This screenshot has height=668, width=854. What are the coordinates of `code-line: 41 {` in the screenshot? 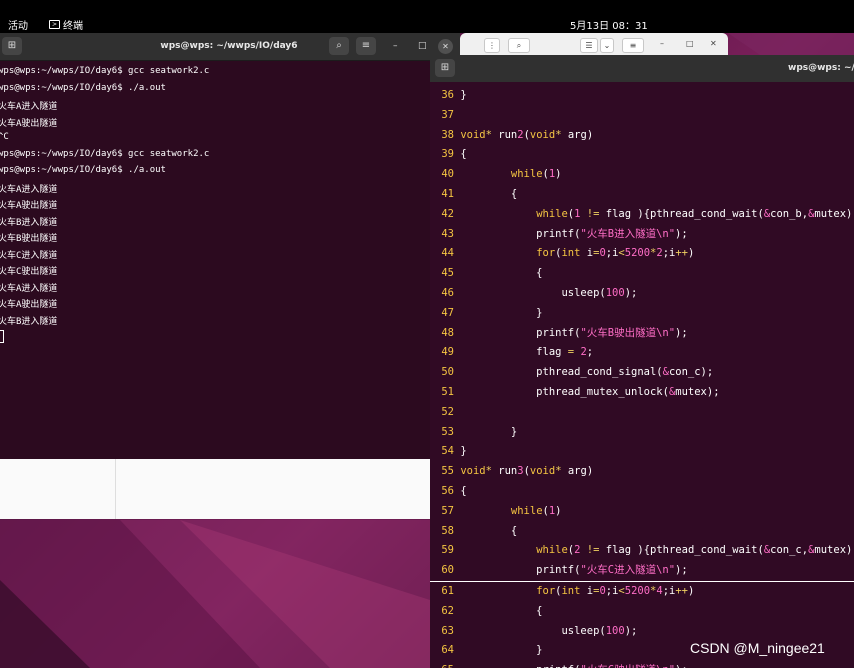 It's located at (642, 195).